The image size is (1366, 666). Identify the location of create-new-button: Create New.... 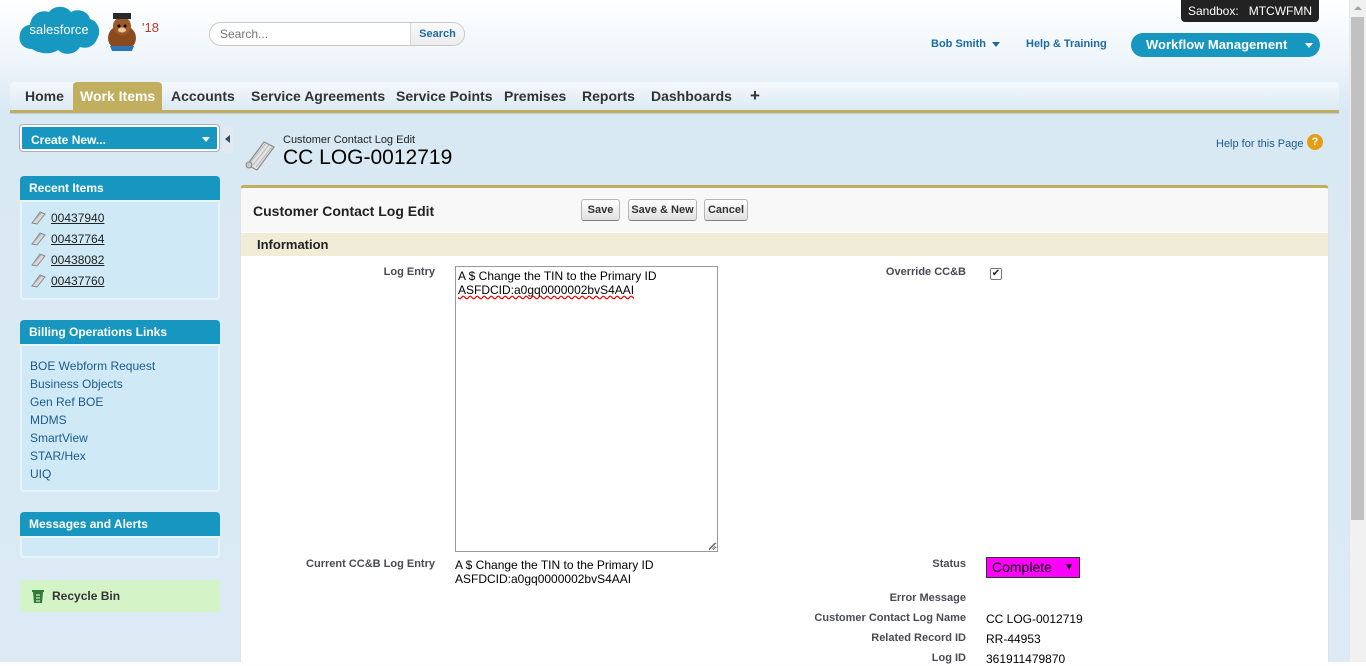
(119, 138).